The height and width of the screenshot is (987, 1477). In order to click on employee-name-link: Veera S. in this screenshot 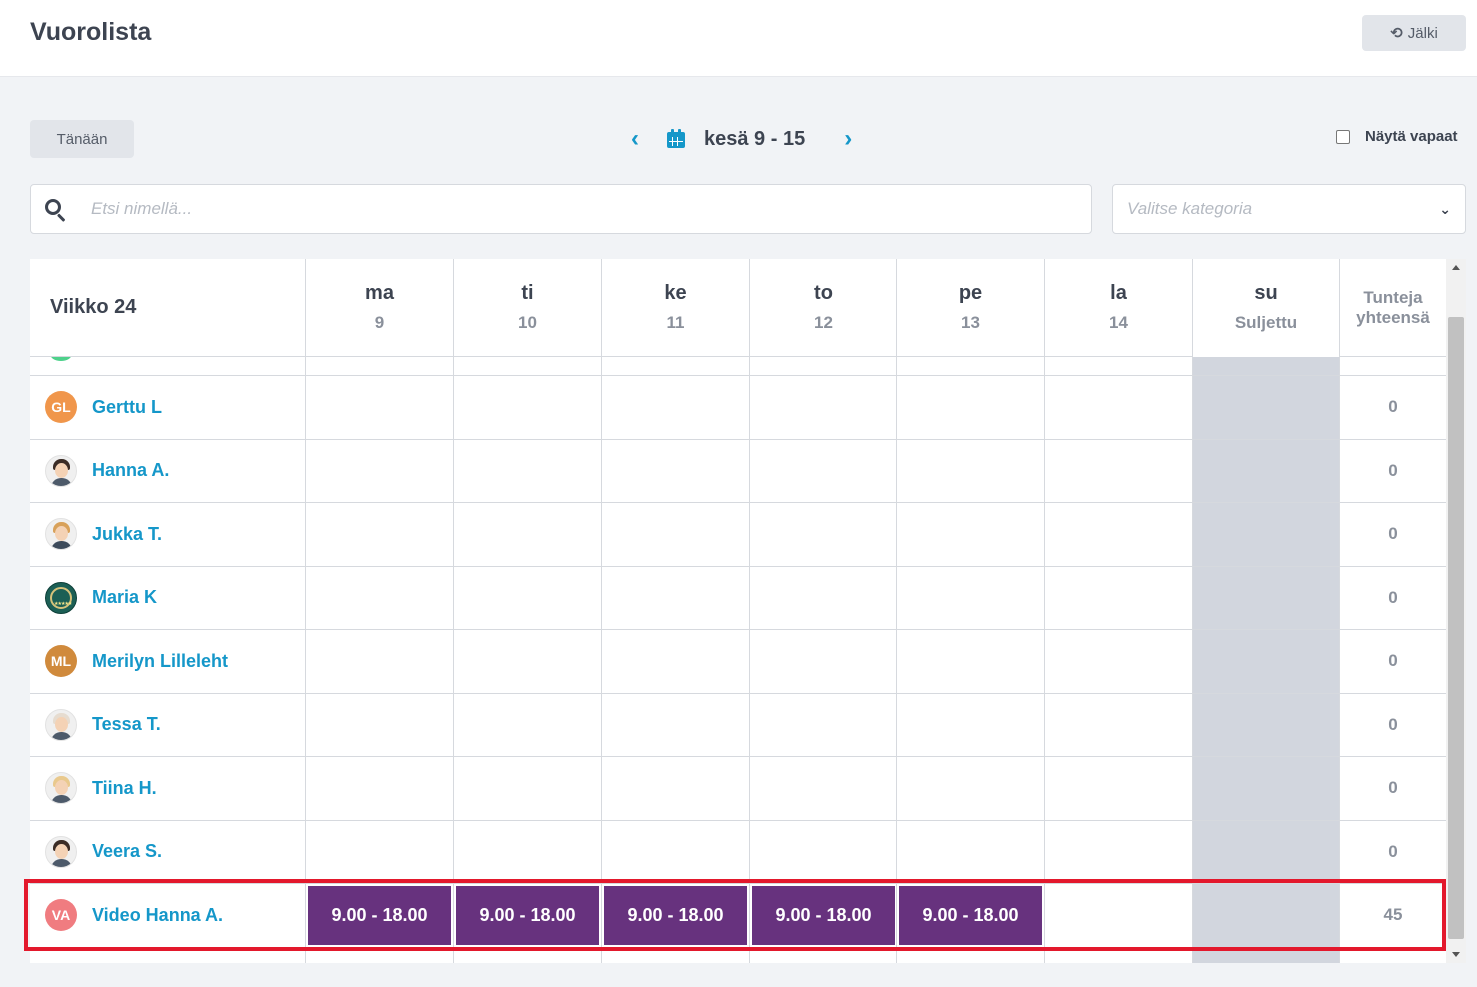, I will do `click(127, 851)`.